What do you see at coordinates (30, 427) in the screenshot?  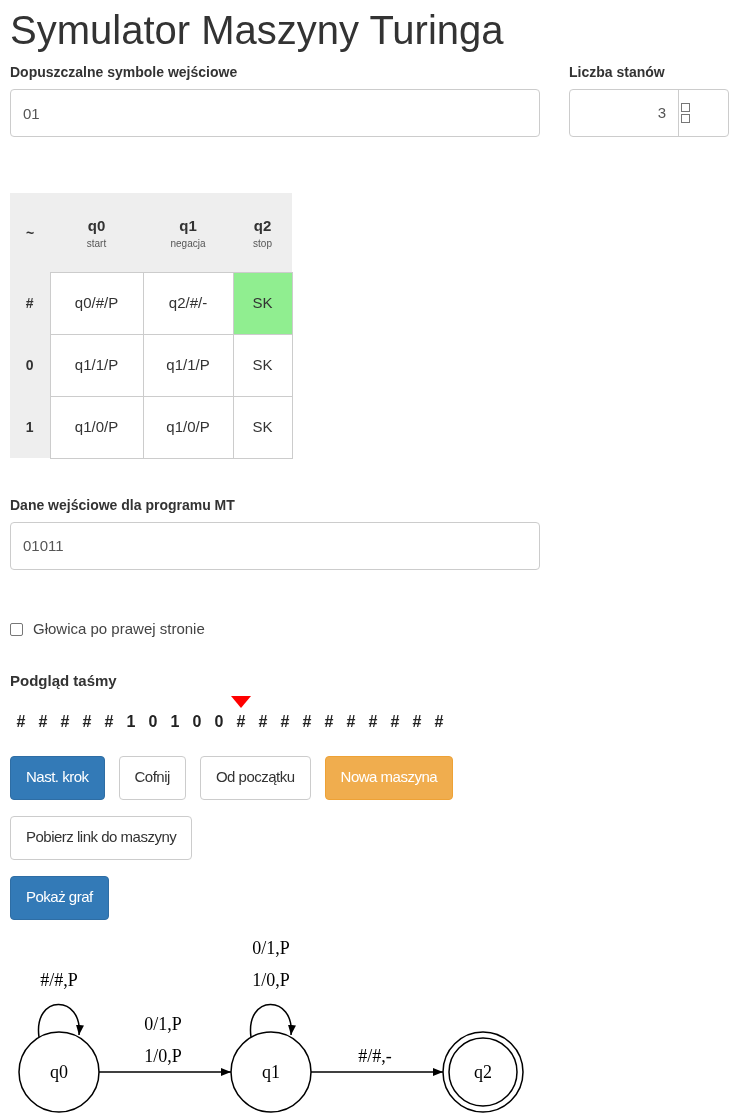 I see `symbol-header: 1` at bounding box center [30, 427].